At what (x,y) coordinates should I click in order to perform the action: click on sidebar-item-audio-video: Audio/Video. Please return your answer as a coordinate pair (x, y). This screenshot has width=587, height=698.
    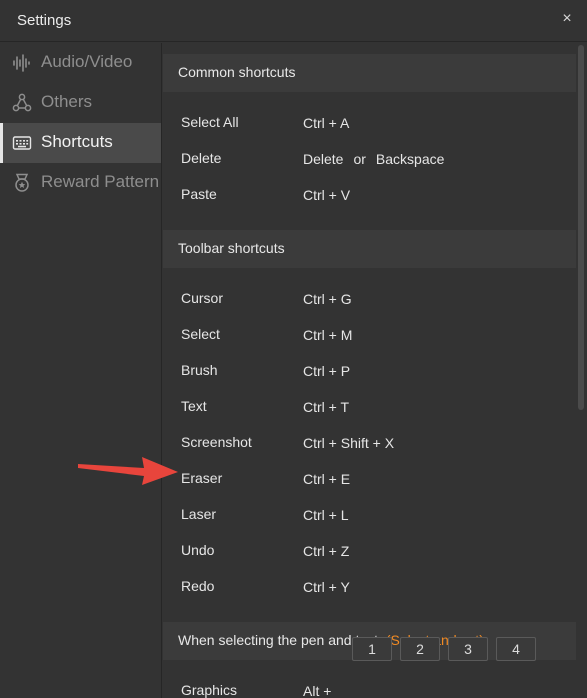
    Looking at the image, I should click on (80, 63).